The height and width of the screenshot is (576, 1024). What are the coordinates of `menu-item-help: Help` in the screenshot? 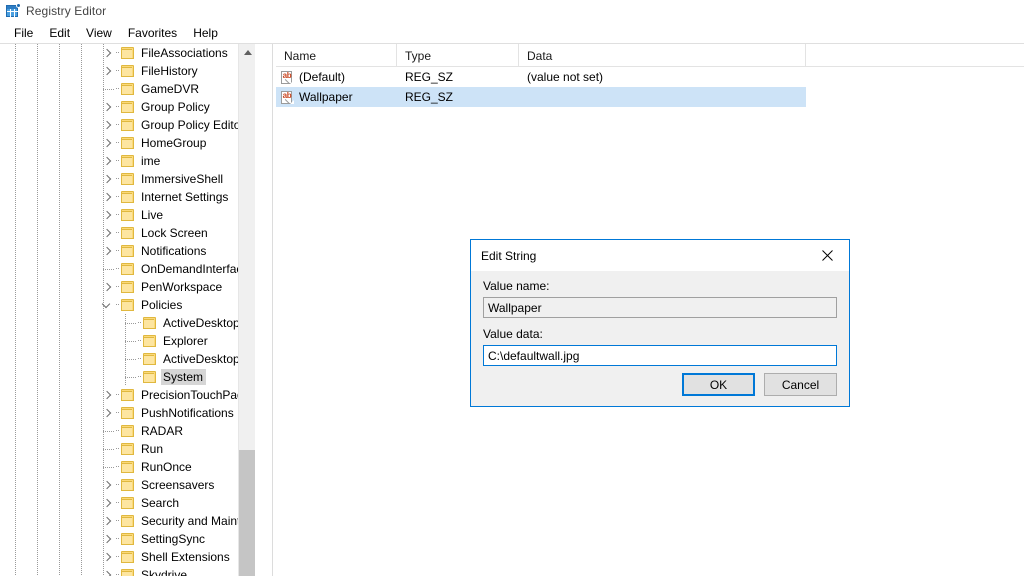 It's located at (205, 33).